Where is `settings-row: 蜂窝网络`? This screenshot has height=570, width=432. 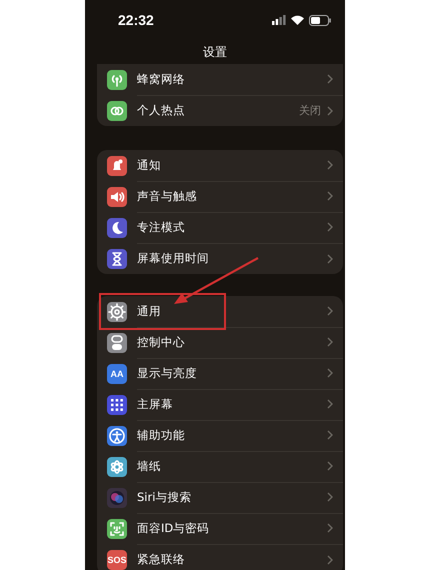 settings-row: 蜂窝网络 is located at coordinates (220, 79).